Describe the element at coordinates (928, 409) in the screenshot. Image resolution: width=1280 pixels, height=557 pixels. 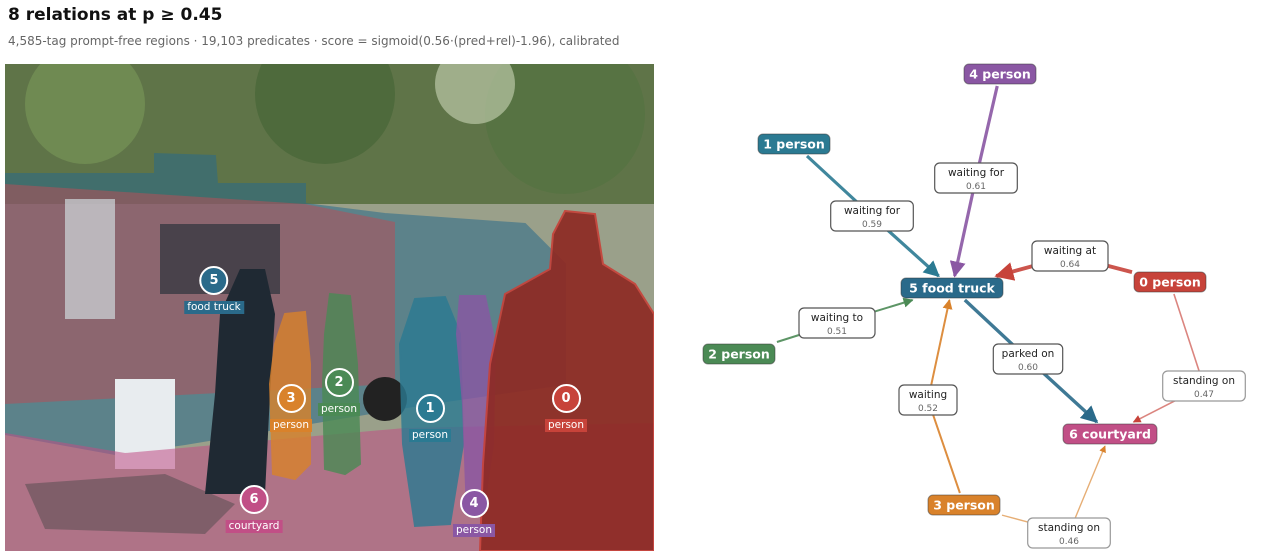
I see `relation-score: 0.52` at that location.